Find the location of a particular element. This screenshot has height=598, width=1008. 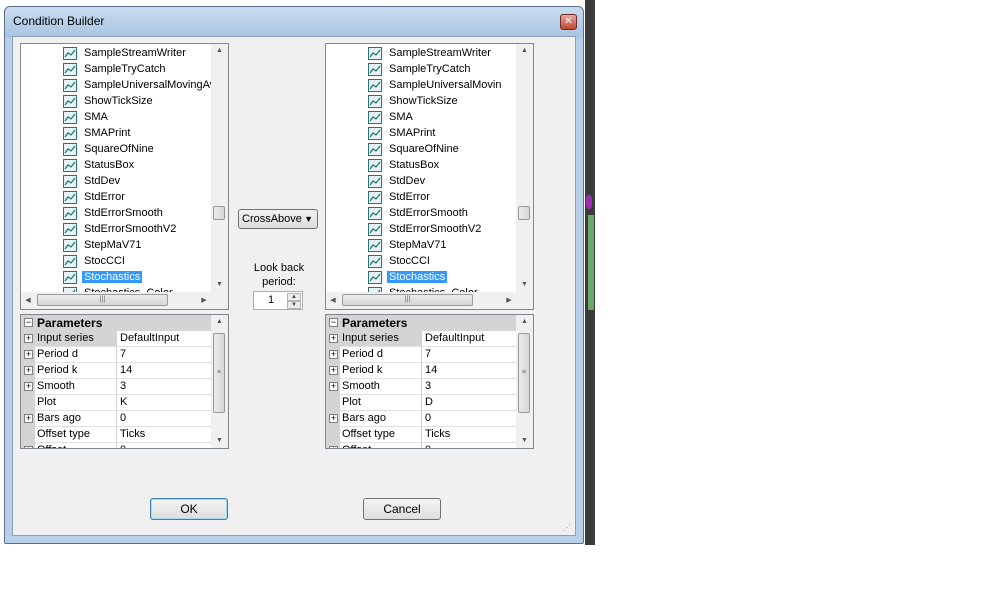

operator-dropdown: CrossAbove ▼ is located at coordinates (278, 219).